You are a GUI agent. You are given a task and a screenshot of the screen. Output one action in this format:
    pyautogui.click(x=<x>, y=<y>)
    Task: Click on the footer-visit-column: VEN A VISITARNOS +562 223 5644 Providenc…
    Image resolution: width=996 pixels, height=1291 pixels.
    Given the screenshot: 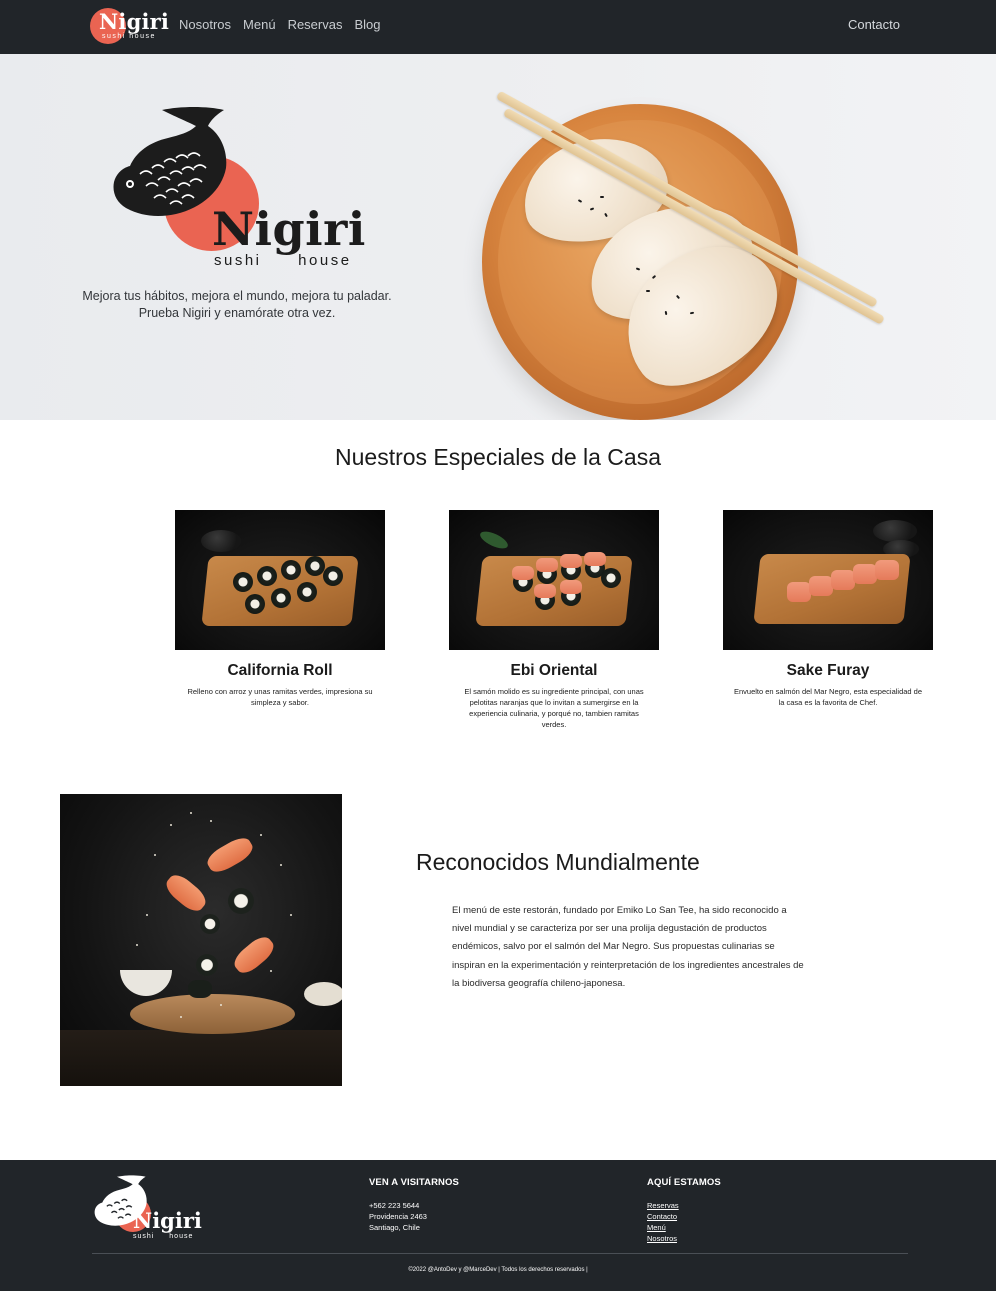 What is the action you would take?
    pyautogui.click(x=414, y=1205)
    